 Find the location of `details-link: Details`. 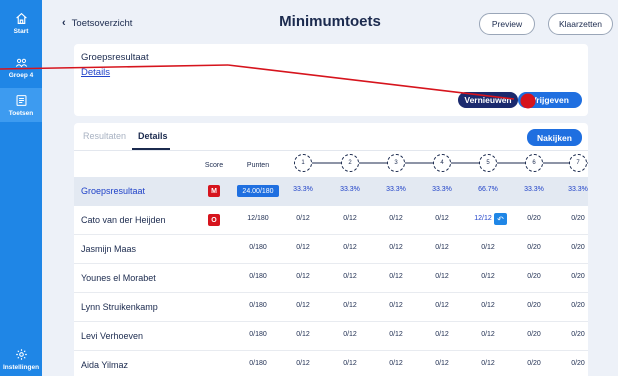

details-link: Details is located at coordinates (95, 72).